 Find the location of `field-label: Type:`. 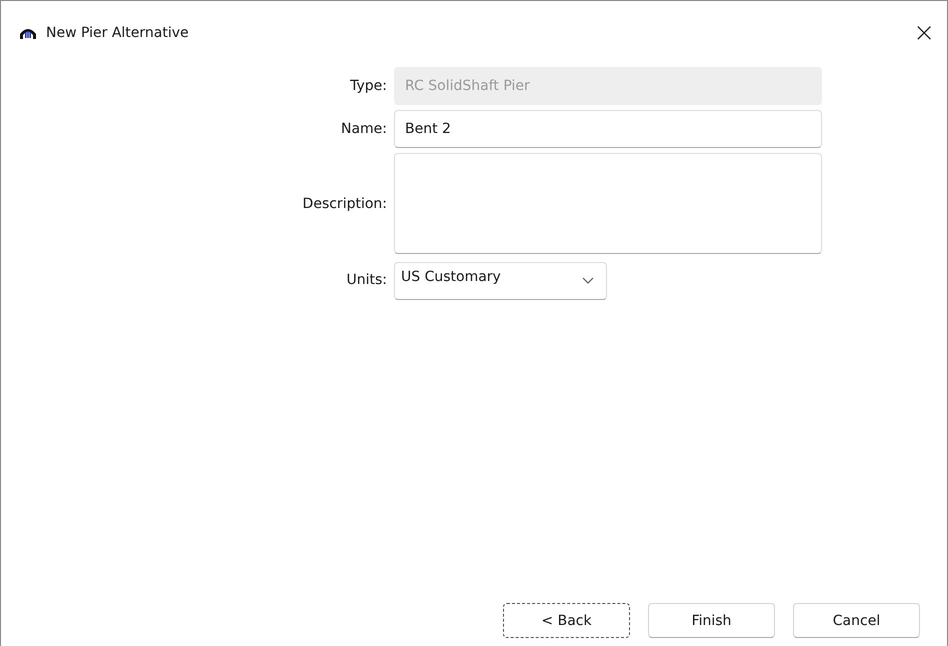

field-label: Type: is located at coordinates (368, 86).